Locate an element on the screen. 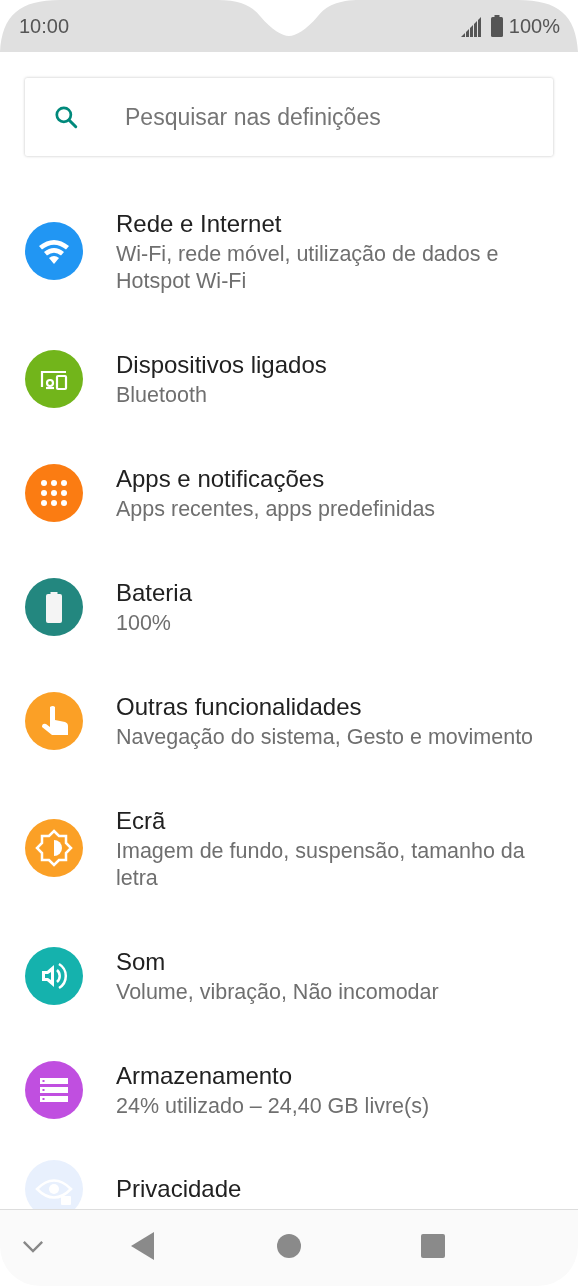 The image size is (578, 1286). signal-icon is located at coordinates (471, 26).